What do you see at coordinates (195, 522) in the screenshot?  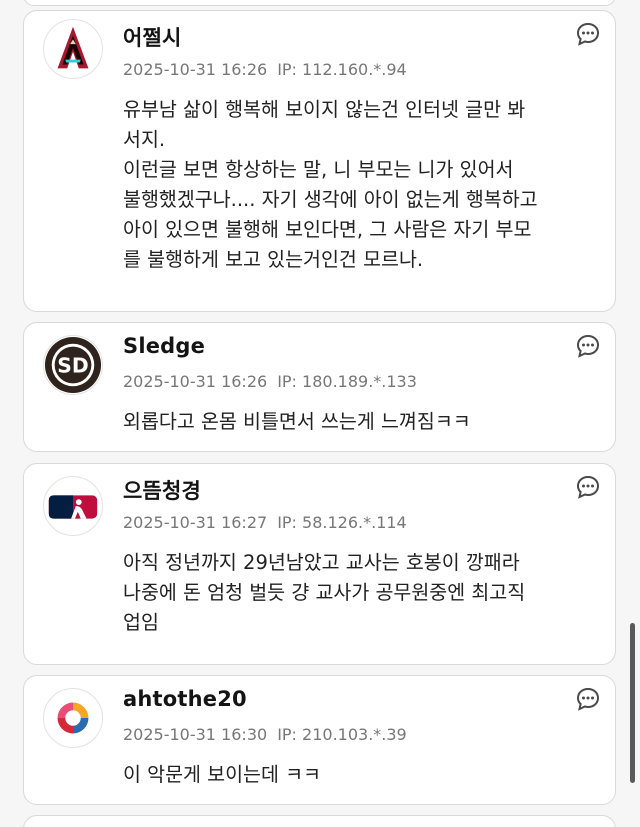 I see `comment-date: 2025-10-31 16:27` at bounding box center [195, 522].